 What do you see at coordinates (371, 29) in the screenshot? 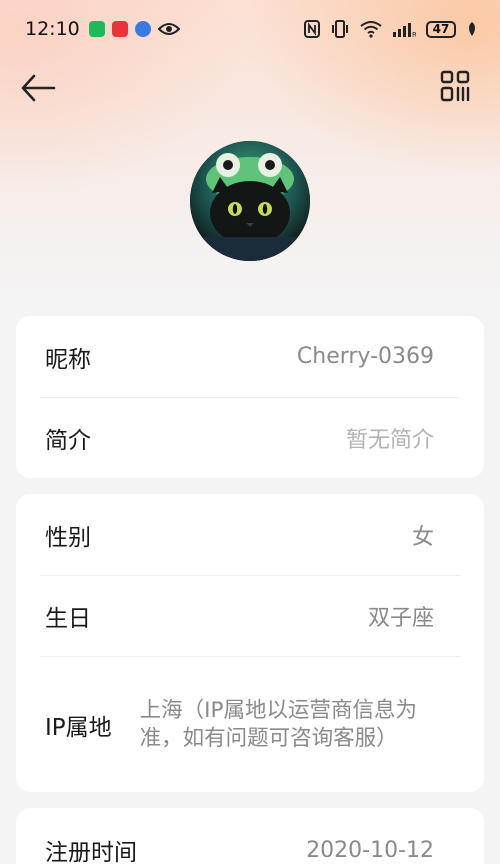
I see `wifi-icon` at bounding box center [371, 29].